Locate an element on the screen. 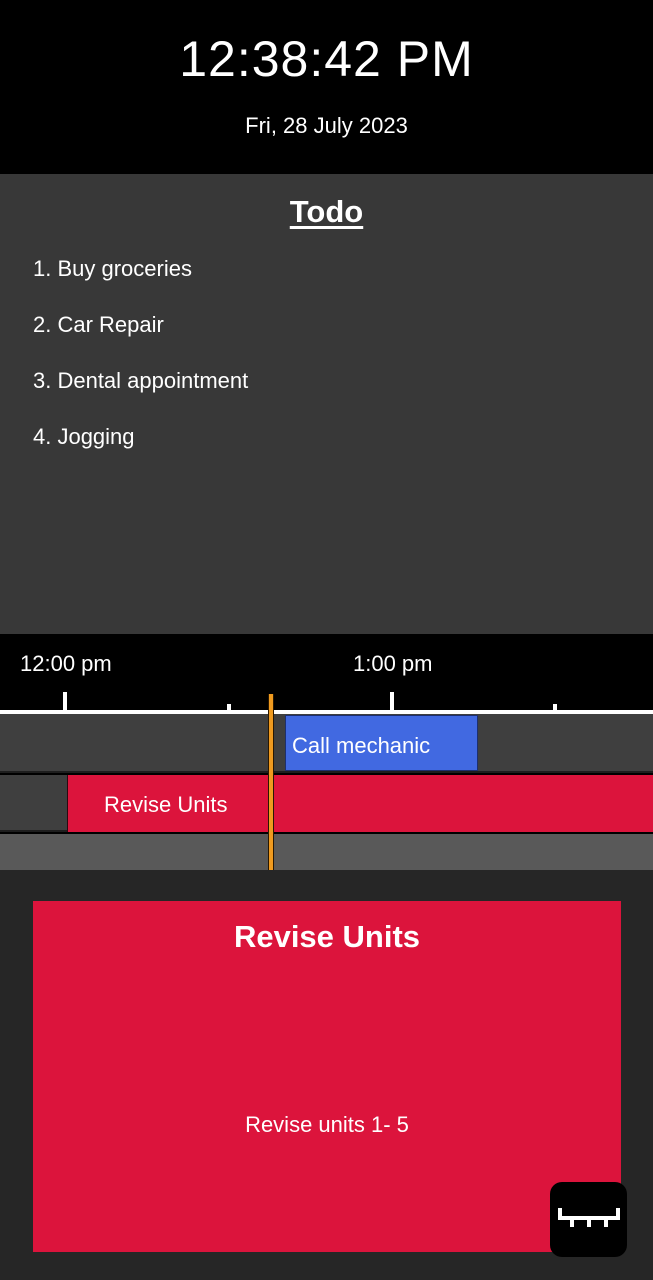  todo-item: 4. Jogging is located at coordinates (140, 452).